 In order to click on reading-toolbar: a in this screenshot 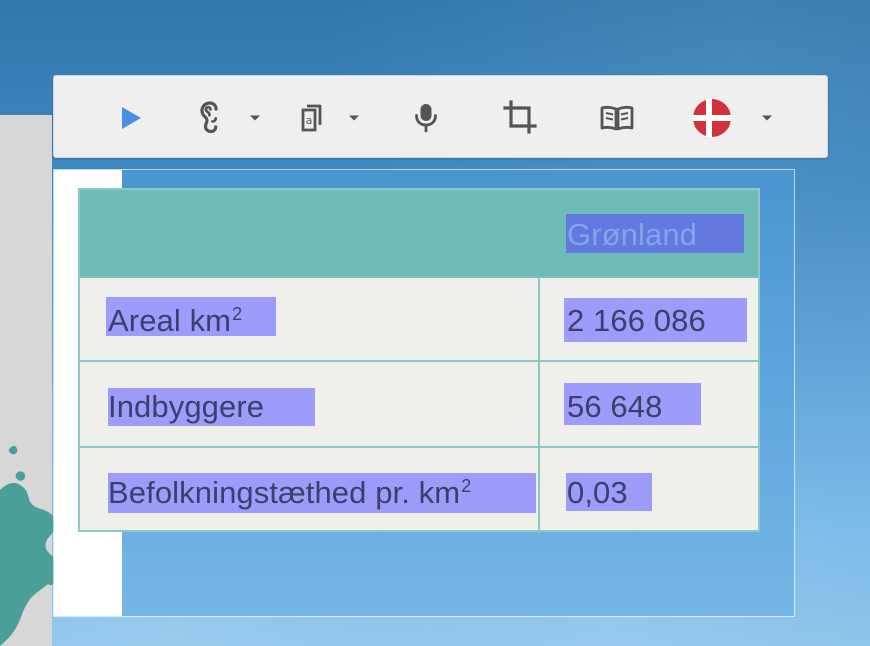, I will do `click(440, 116)`.